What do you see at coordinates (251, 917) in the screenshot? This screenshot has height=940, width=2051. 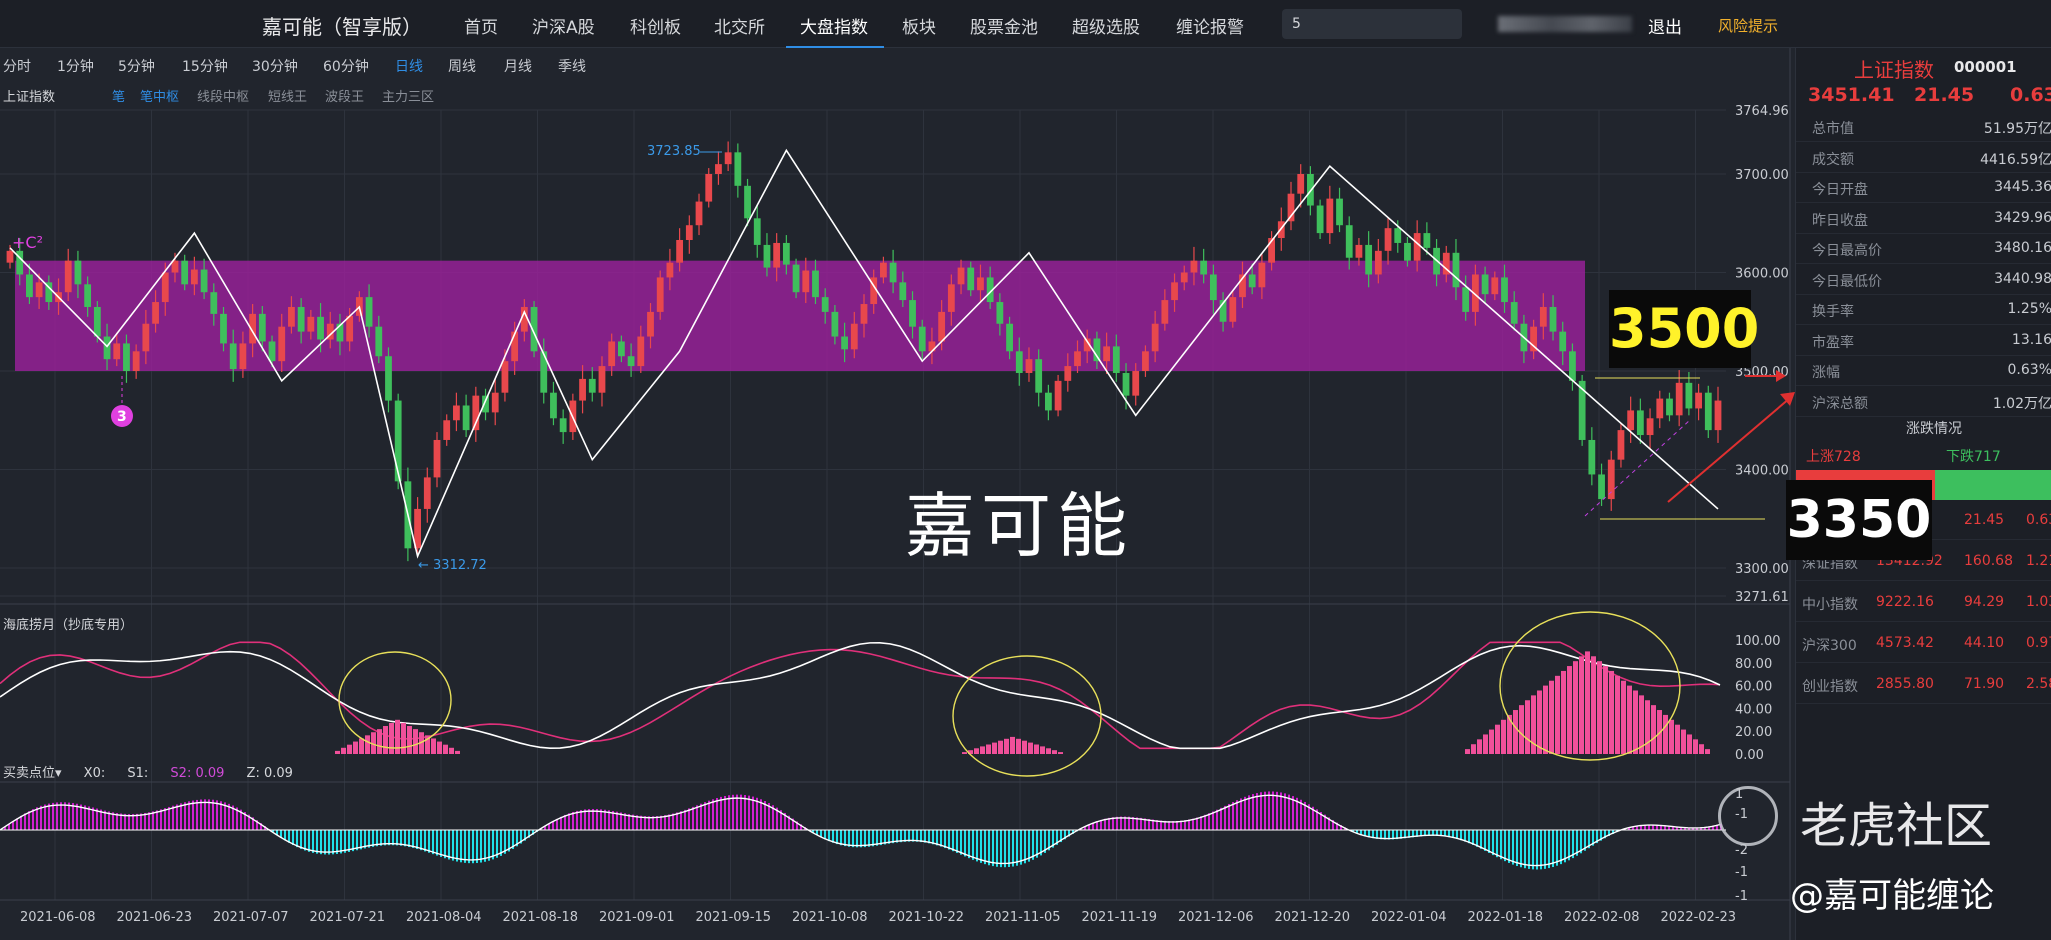 I see `date-tick: 2021-07-07` at bounding box center [251, 917].